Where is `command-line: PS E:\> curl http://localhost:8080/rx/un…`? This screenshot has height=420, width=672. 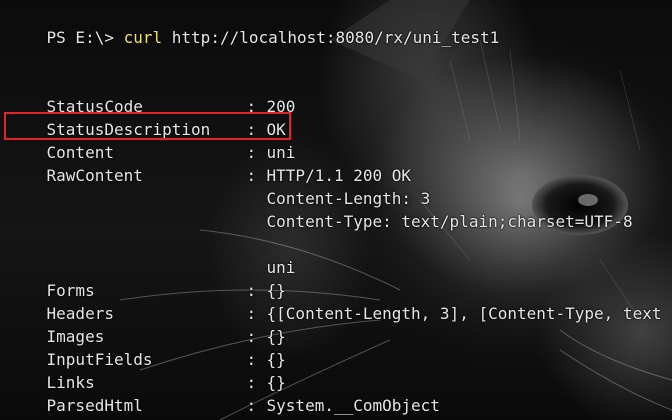 command-line: PS E:\> curl http://localhost:8080/rx/un… is located at coordinates (254, 25).